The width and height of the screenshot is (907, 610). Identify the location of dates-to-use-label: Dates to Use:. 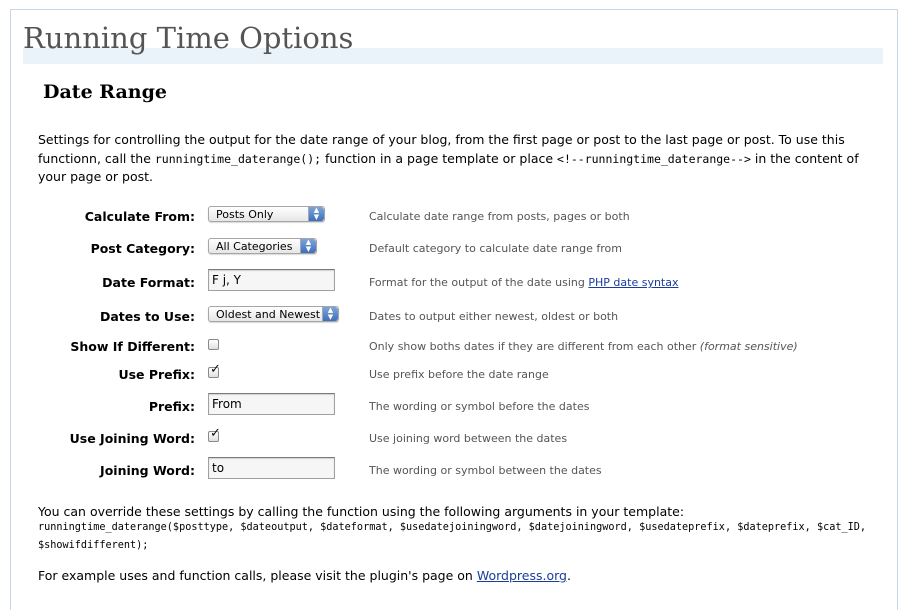
(147, 316).